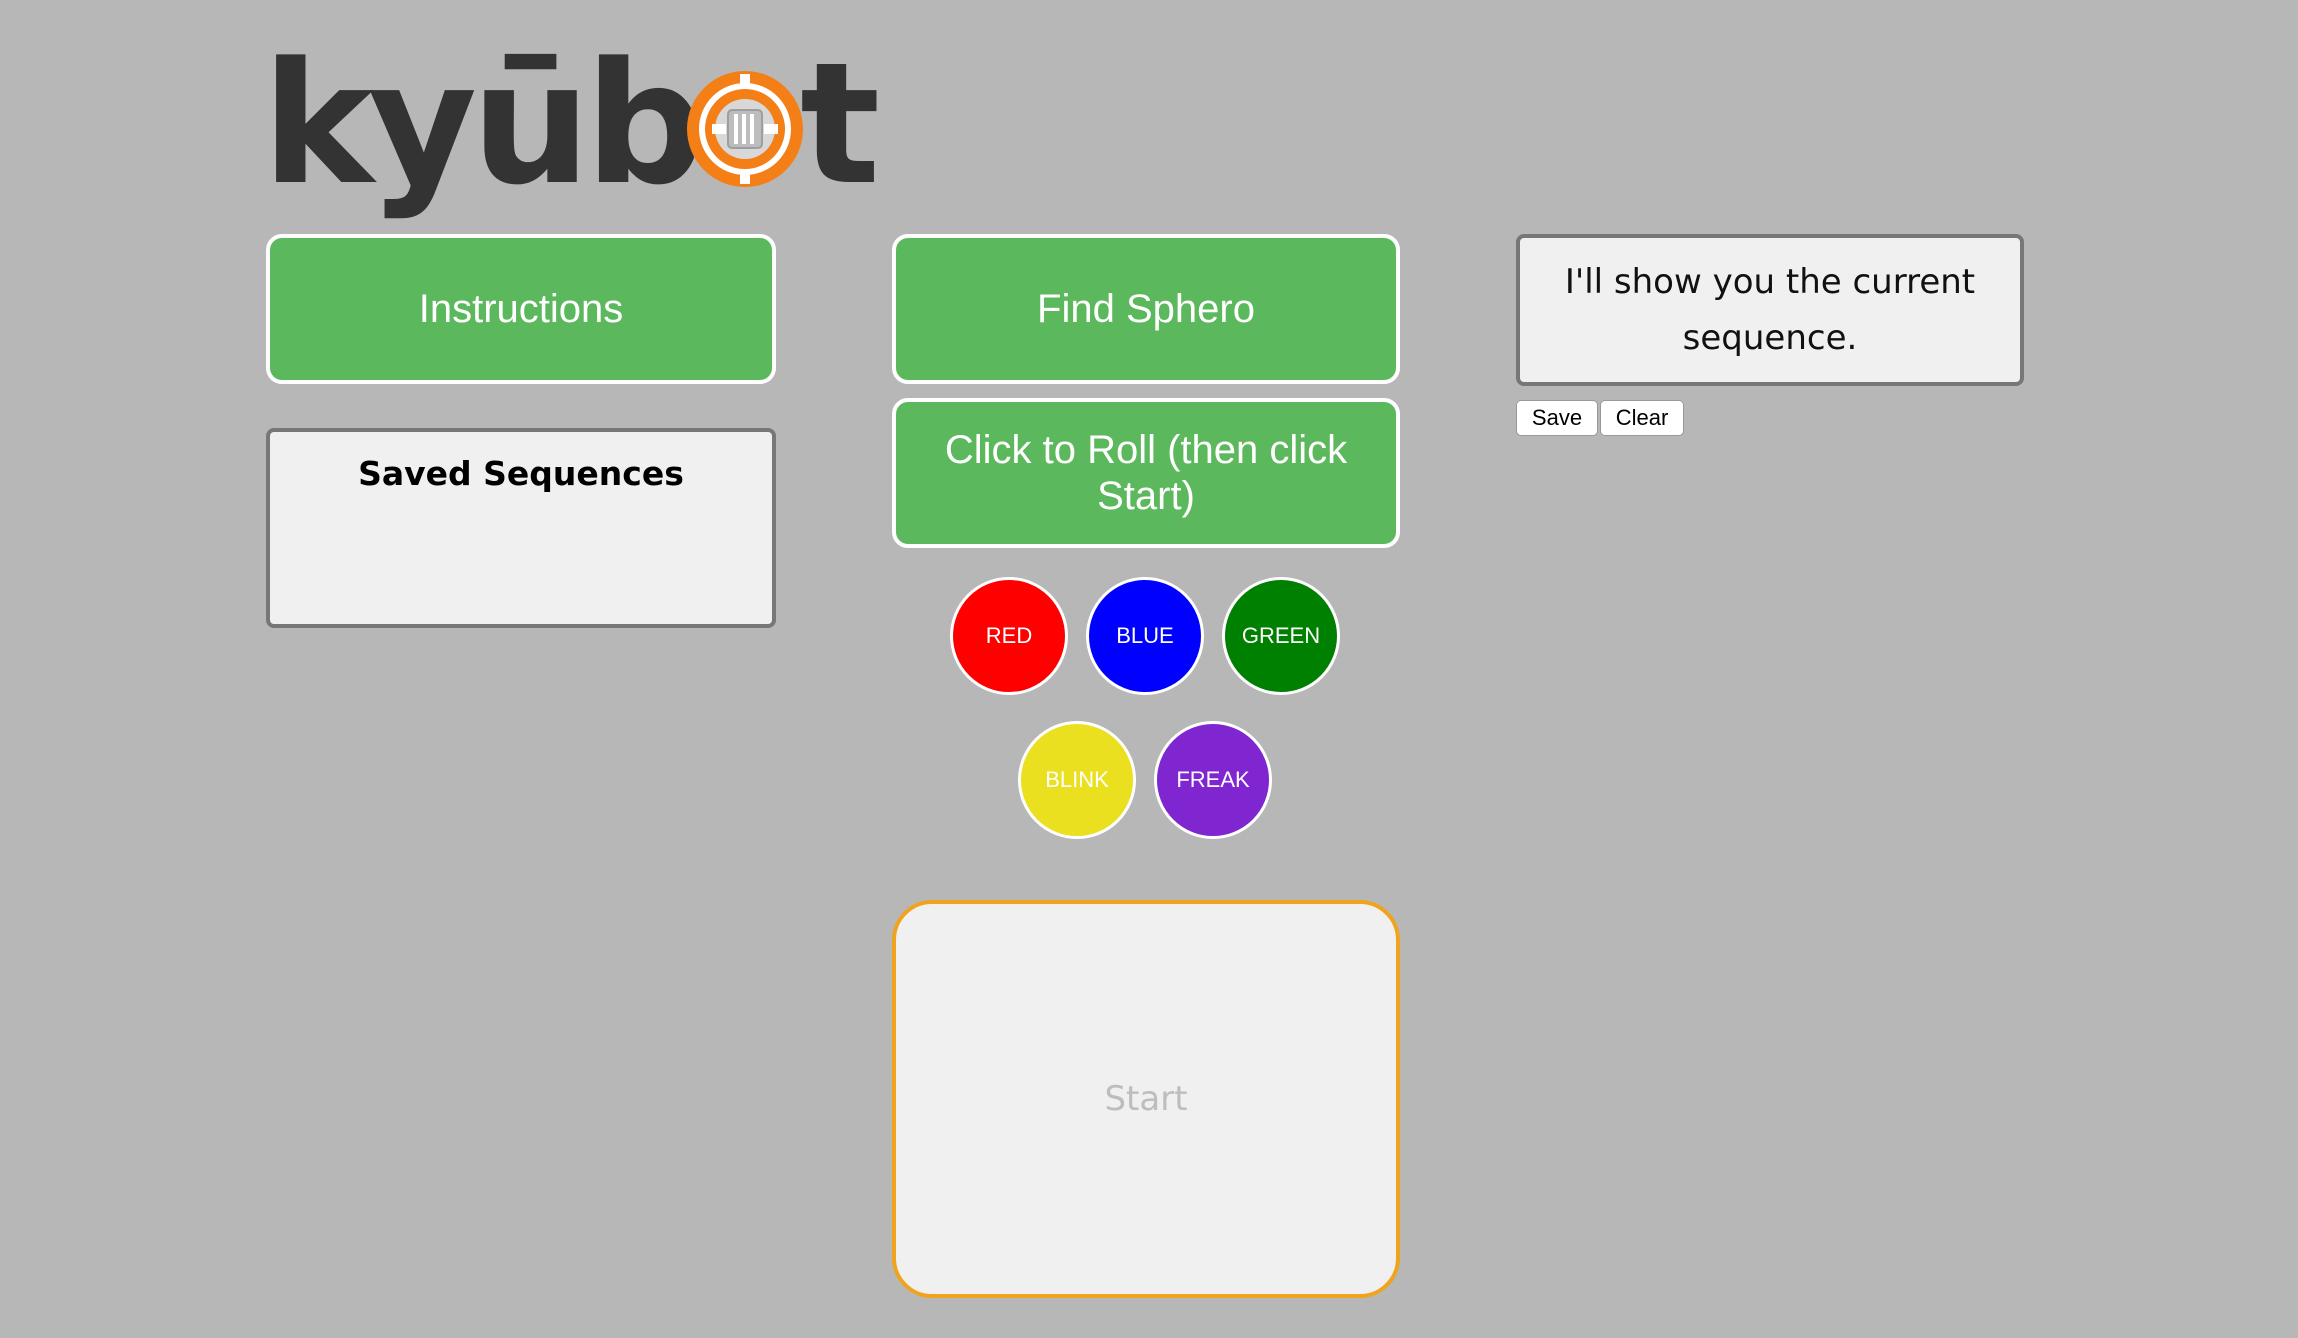 The image size is (2298, 1338). Describe the element at coordinates (1146, 473) in the screenshot. I see `click-to-roll-button: Click to Roll (then click Start)` at that location.